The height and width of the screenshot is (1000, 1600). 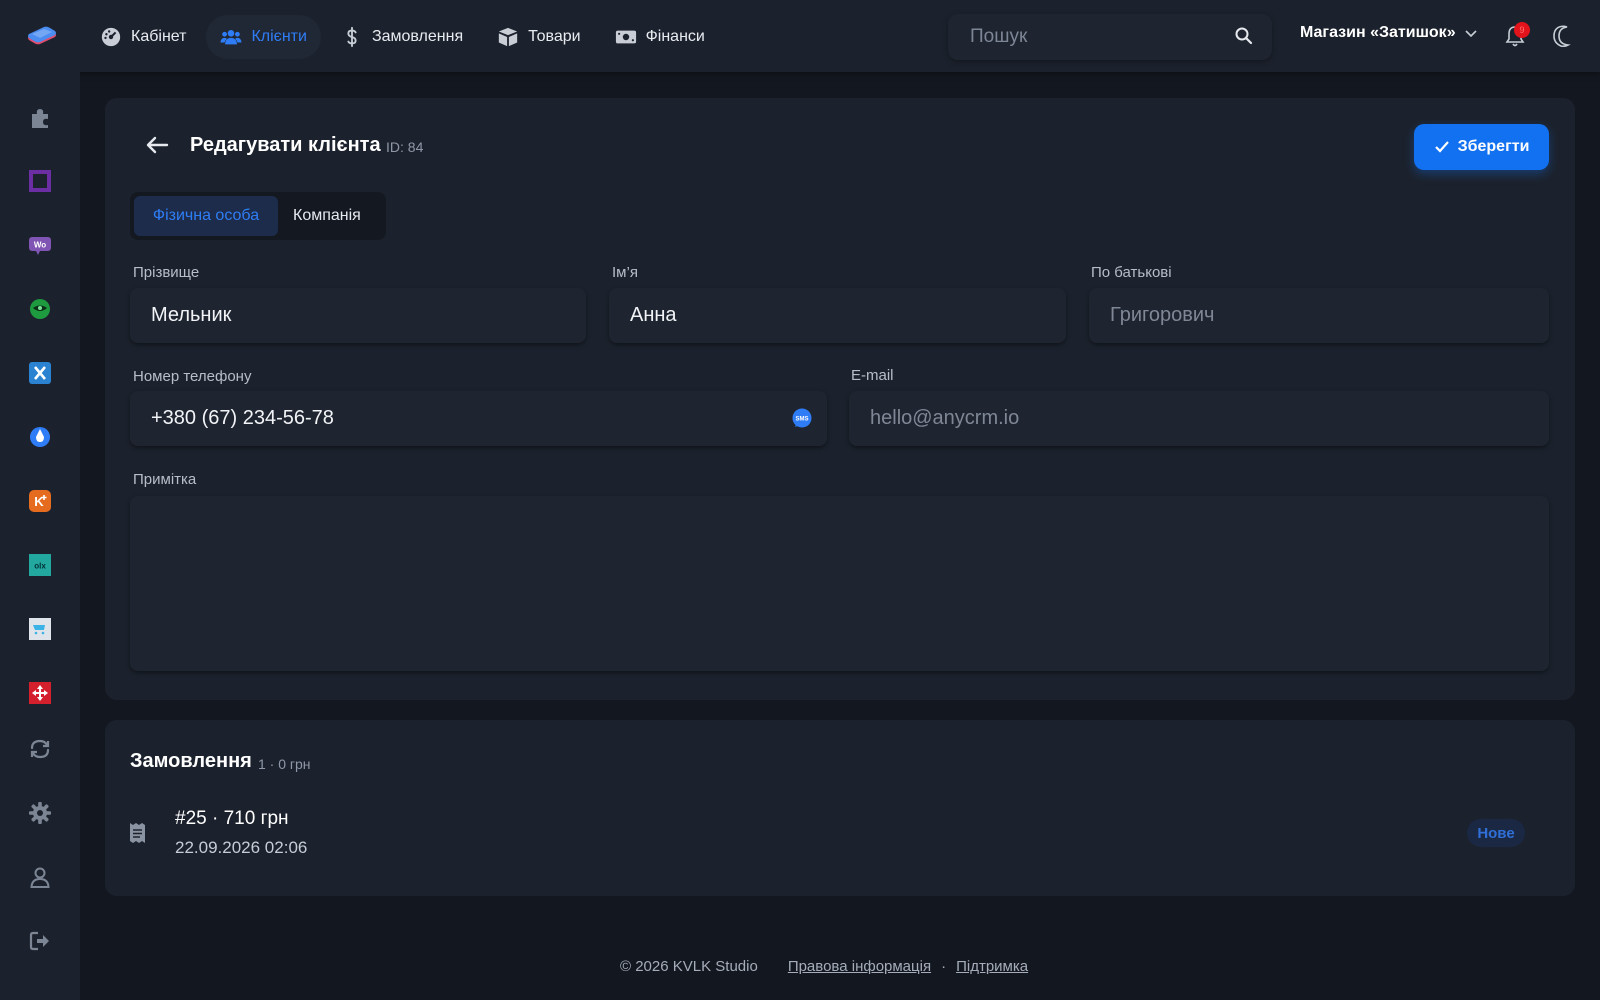 What do you see at coordinates (279, 36) in the screenshot?
I see `nav-label: Клієнти` at bounding box center [279, 36].